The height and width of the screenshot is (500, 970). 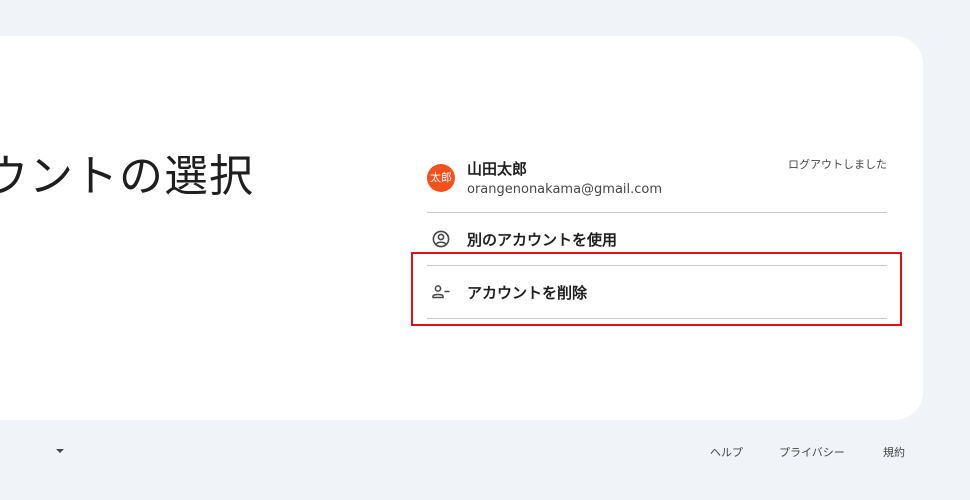 What do you see at coordinates (894, 452) in the screenshot?
I see `terms-link: 規約` at bounding box center [894, 452].